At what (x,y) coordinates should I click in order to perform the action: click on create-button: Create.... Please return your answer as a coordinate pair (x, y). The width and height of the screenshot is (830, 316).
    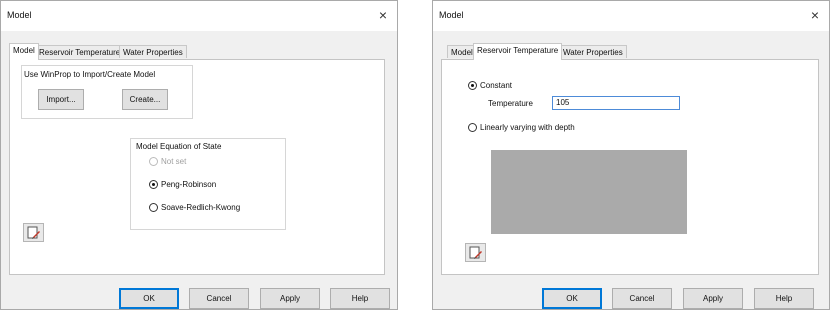
    Looking at the image, I should click on (145, 99).